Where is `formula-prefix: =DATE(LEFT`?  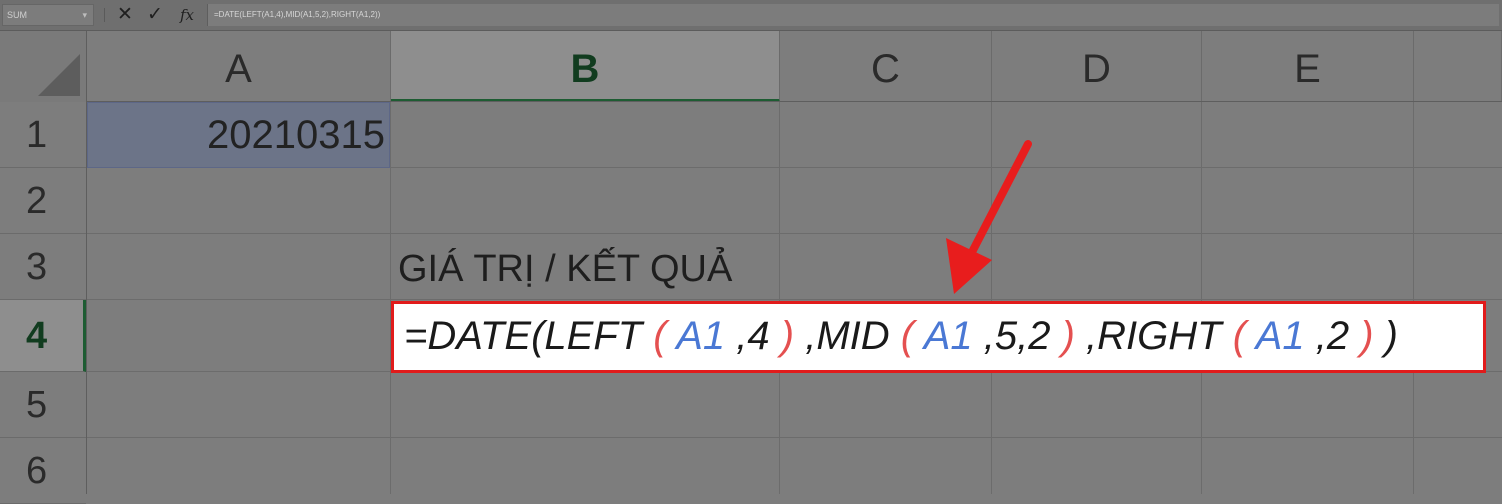 formula-prefix: =DATE(LEFT is located at coordinates (523, 336).